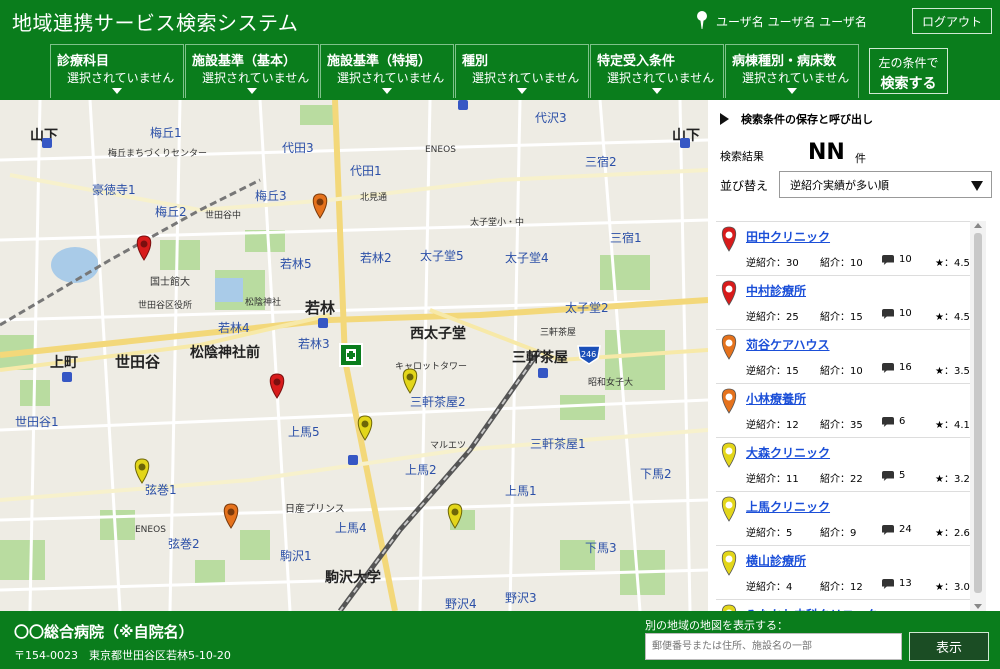 Image resolution: width=1000 pixels, height=669 pixels. What do you see at coordinates (841, 371) in the screenshot?
I see `referral-count: 紹介：10` at bounding box center [841, 371].